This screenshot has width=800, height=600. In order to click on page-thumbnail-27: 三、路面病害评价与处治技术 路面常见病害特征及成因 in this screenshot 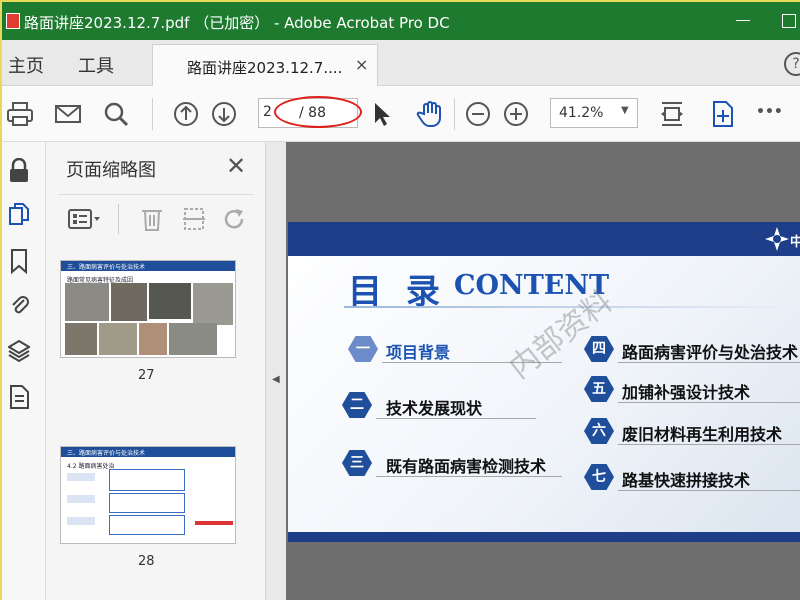, I will do `click(148, 309)`.